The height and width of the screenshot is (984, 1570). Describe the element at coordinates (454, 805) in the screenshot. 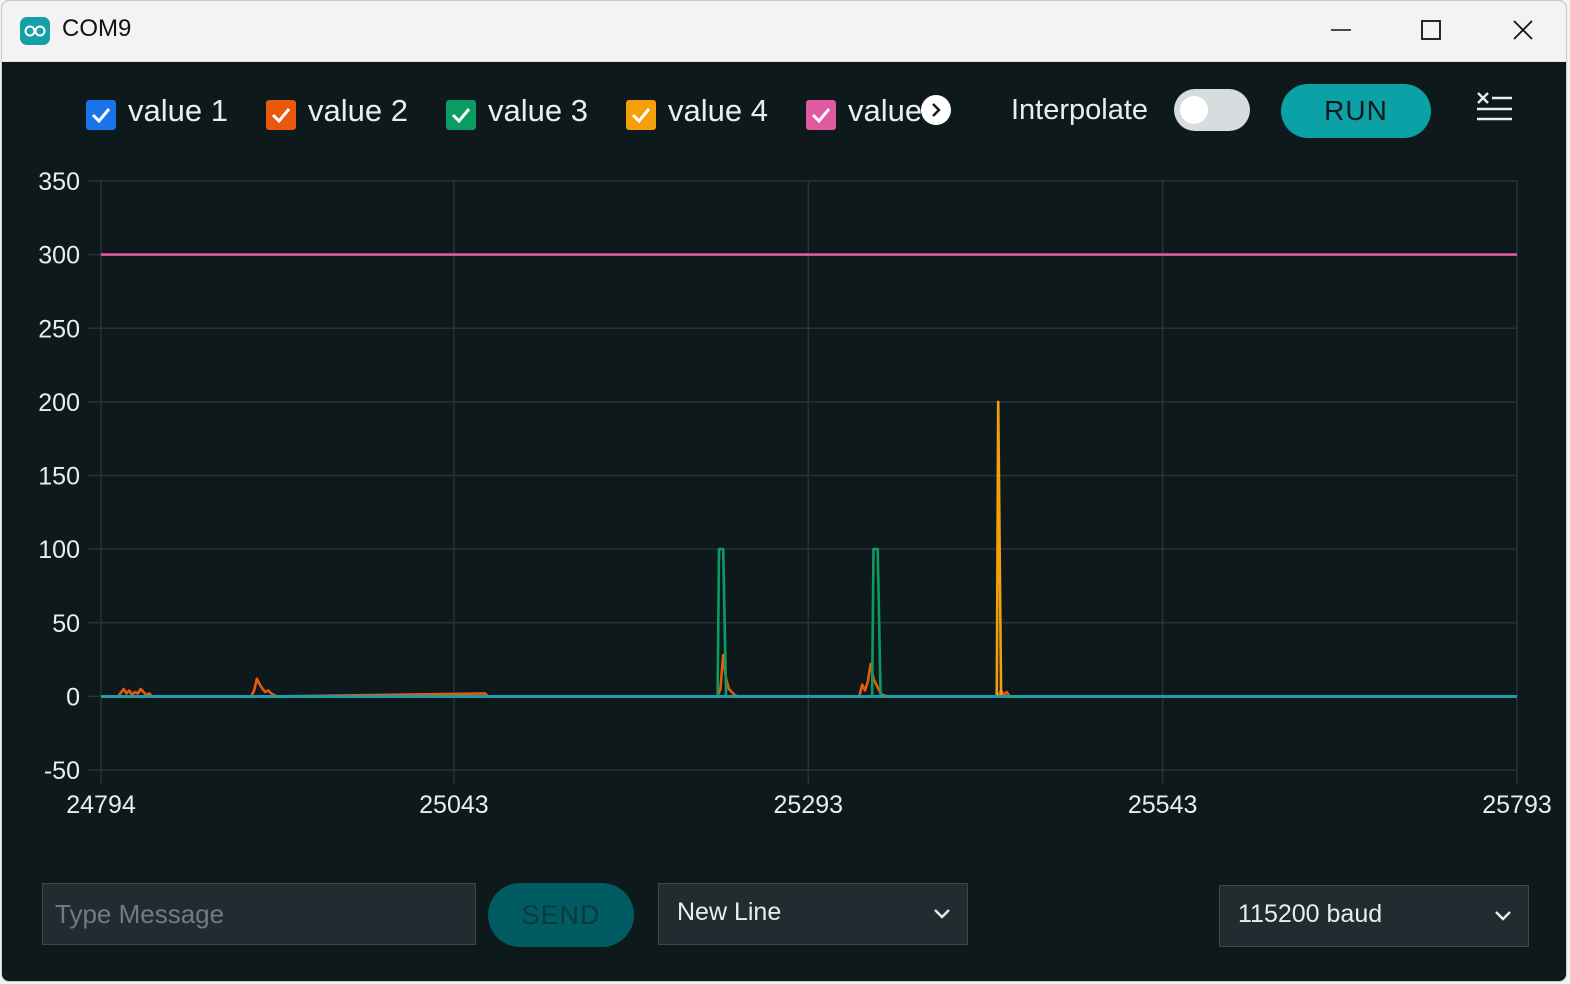

I see `x-tick-label: 25043` at that location.